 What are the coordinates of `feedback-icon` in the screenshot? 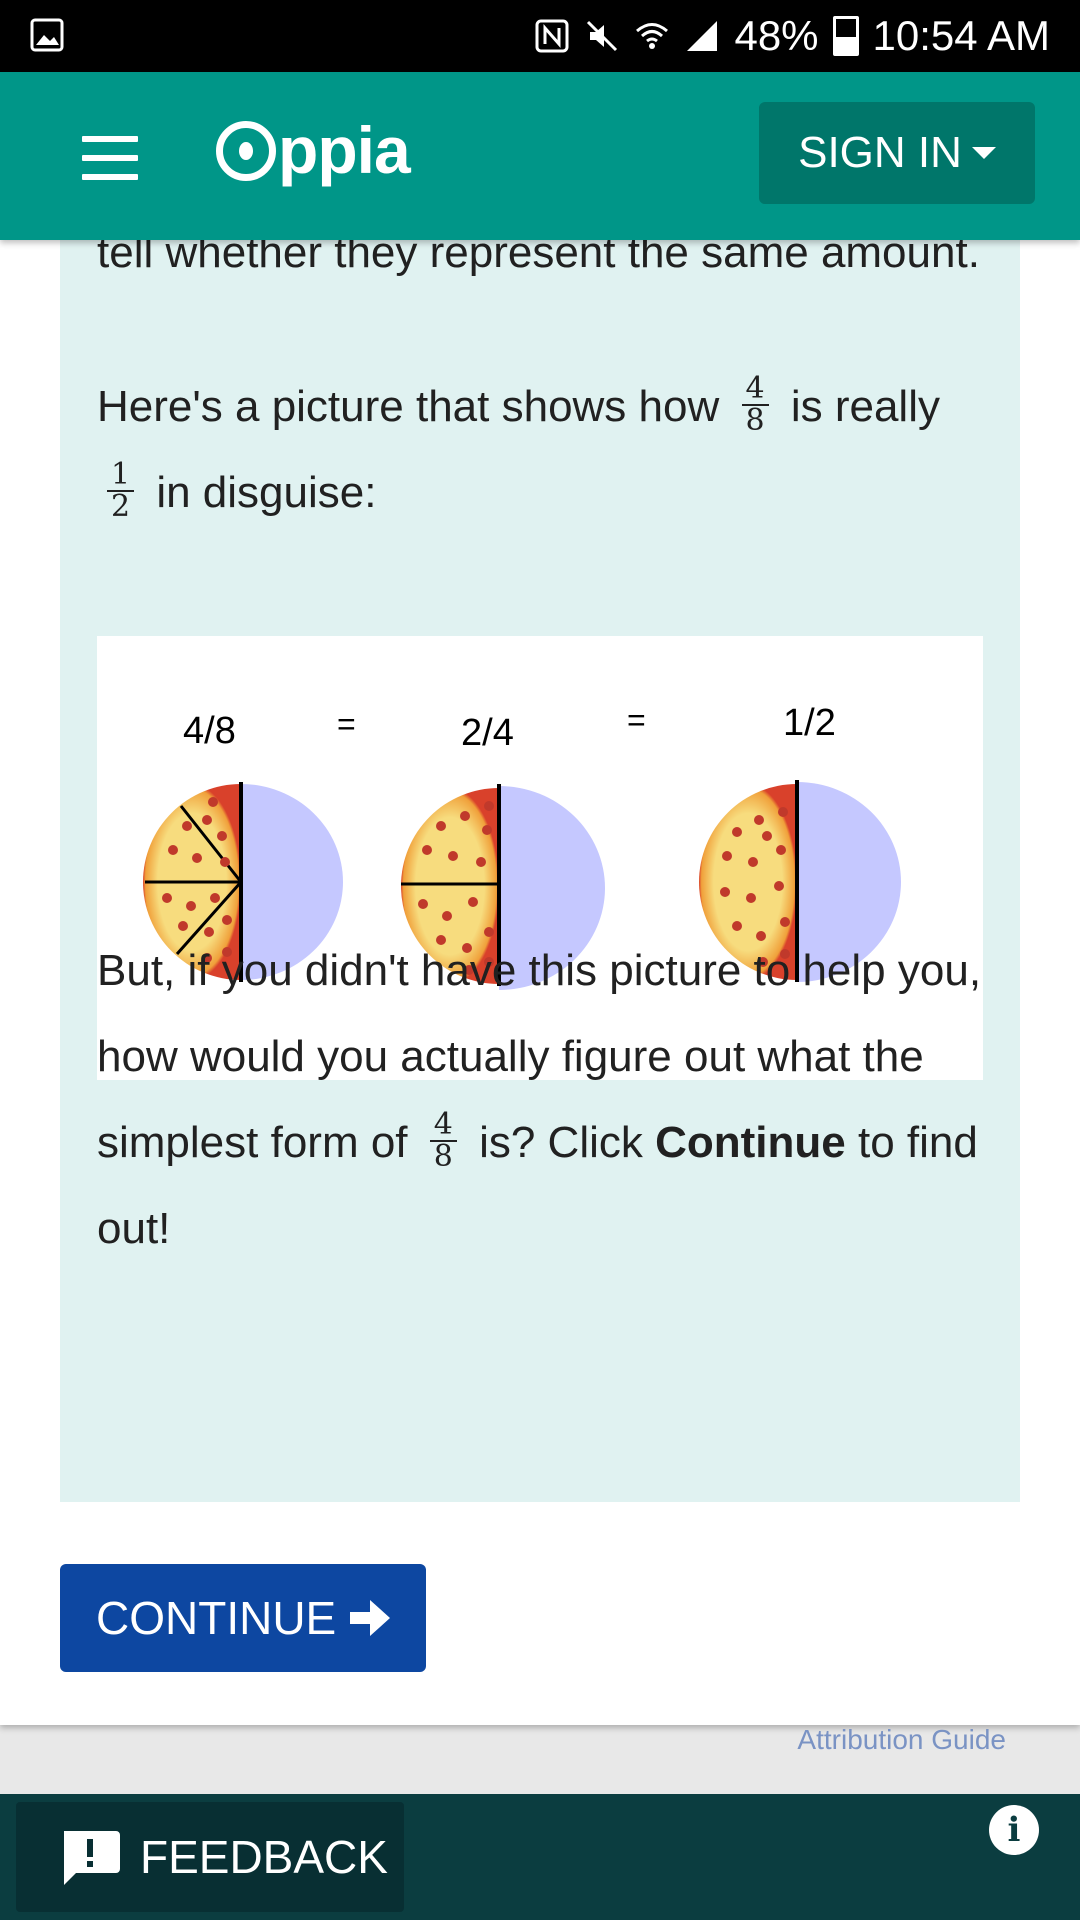 It's located at (92, 1858).